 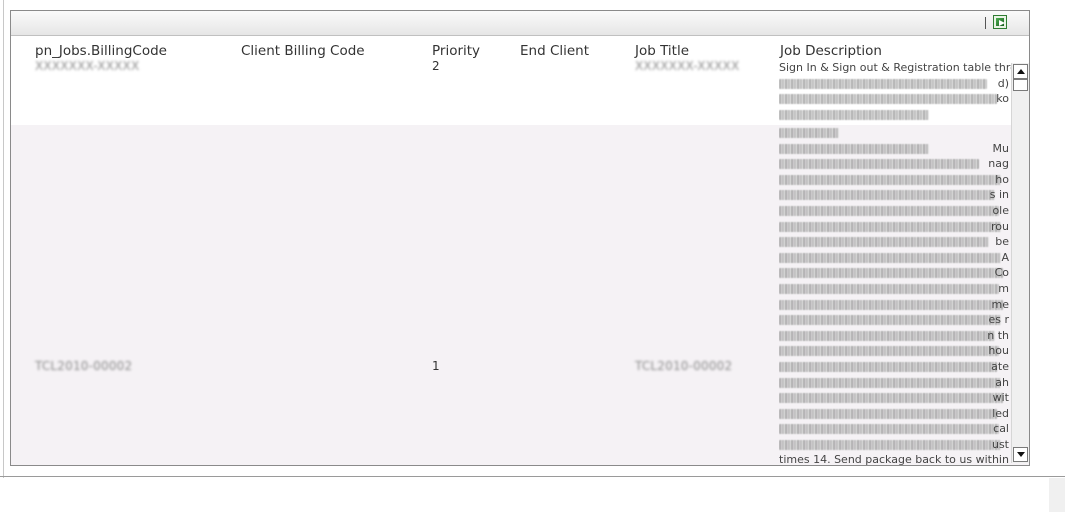 I want to click on billing-code-cell: TCL2010-00002, so click(x=84, y=366).